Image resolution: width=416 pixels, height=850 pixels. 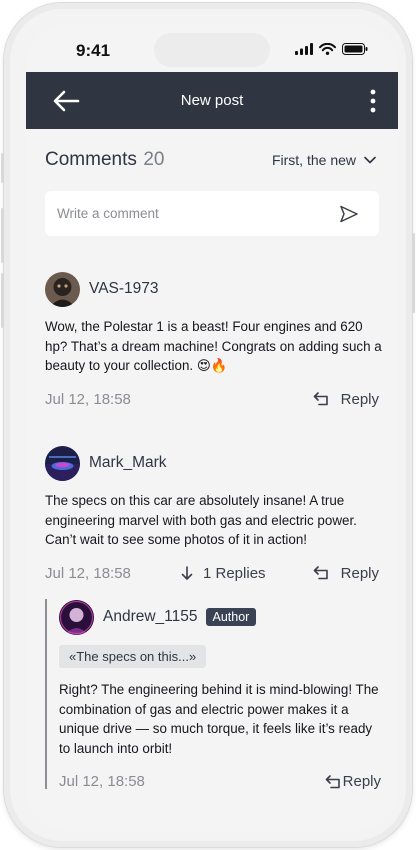 What do you see at coordinates (327, 49) in the screenshot?
I see `wifi-icon` at bounding box center [327, 49].